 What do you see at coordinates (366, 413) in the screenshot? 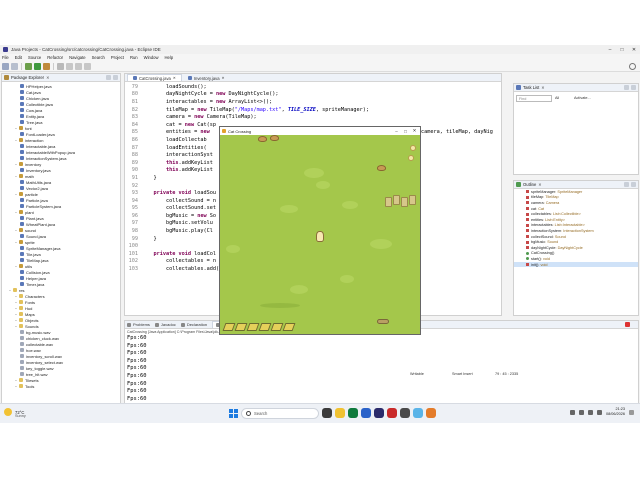
I see `edge-icon` at bounding box center [366, 413].